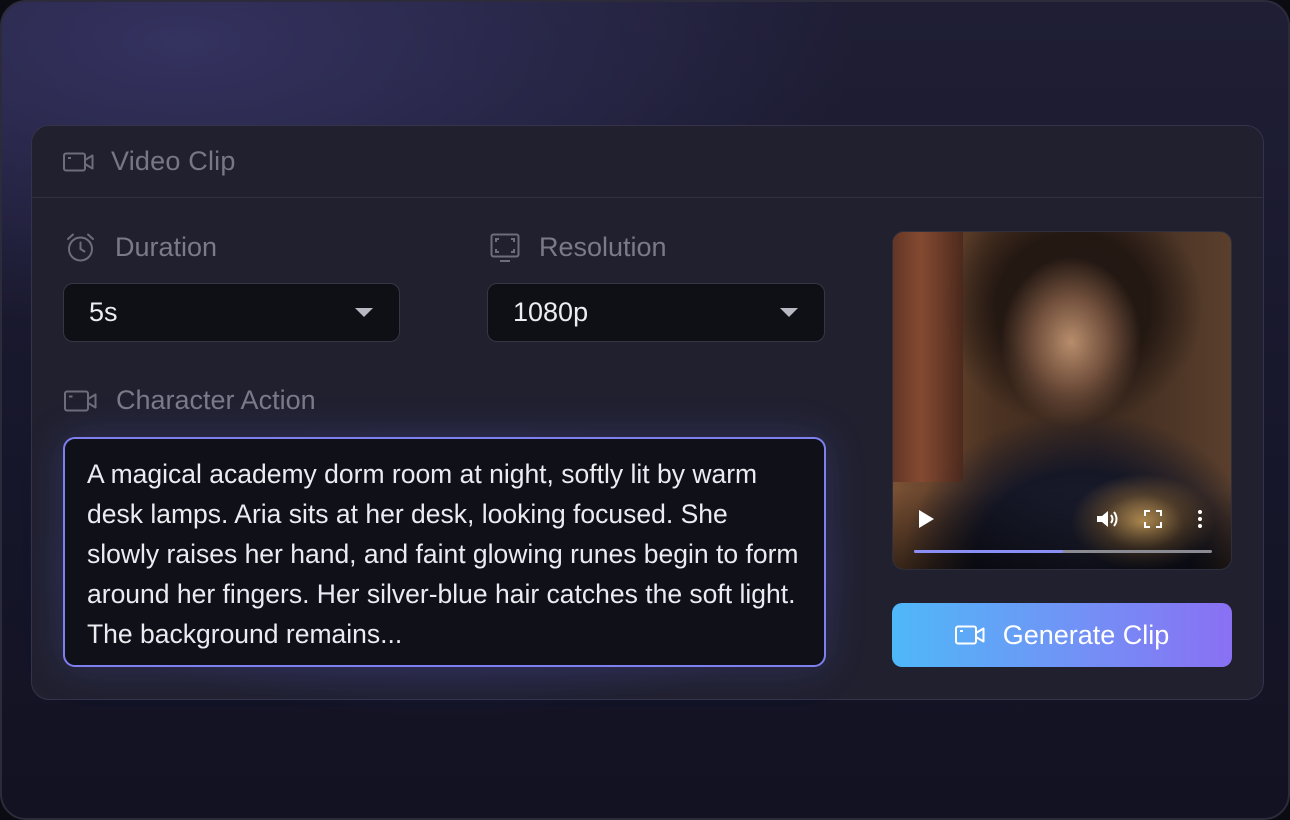 The height and width of the screenshot is (820, 1290). What do you see at coordinates (231, 312) in the screenshot?
I see `duration-select: 5s` at bounding box center [231, 312].